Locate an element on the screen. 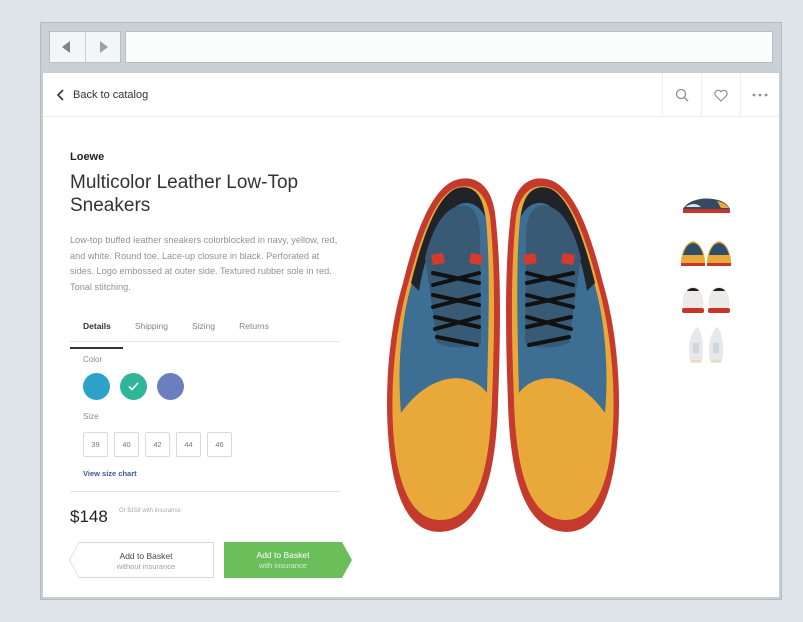 This screenshot has height=622, width=803. thumbnail-top-view is located at coordinates (706, 345).